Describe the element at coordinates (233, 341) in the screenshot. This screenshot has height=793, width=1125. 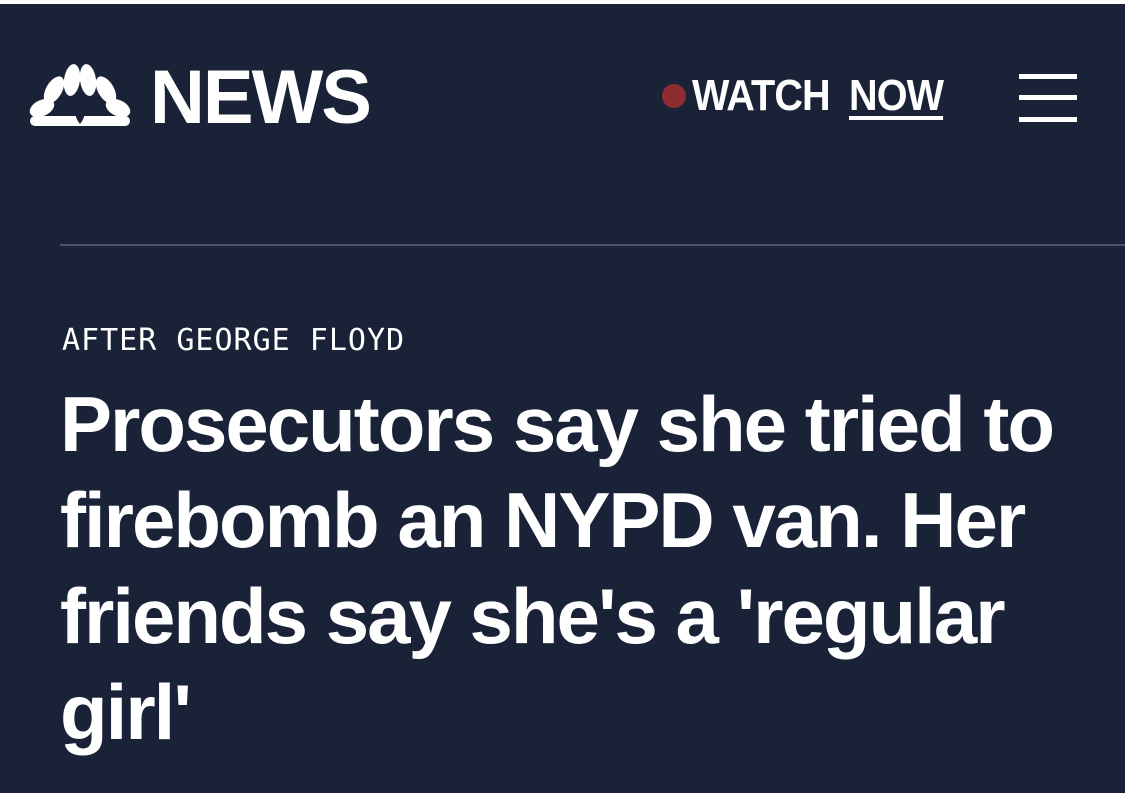
I see `article-eyebrow: AFTER GEORGE FLOYD` at that location.